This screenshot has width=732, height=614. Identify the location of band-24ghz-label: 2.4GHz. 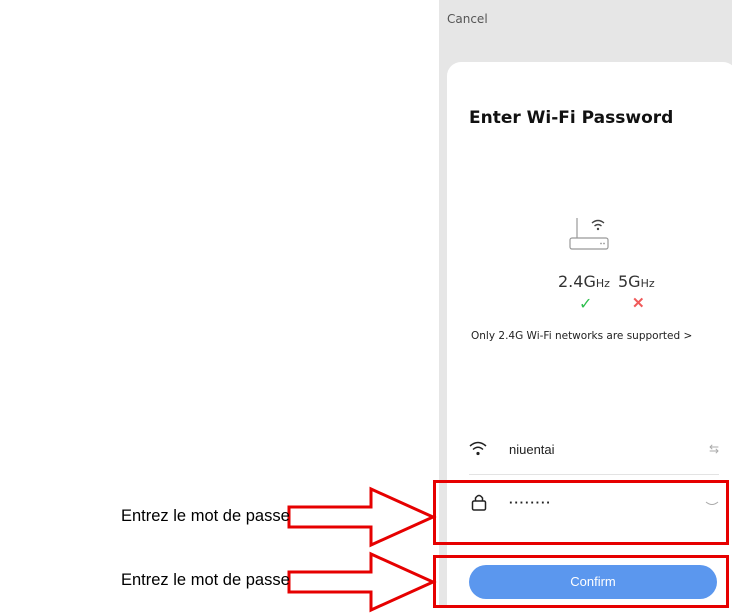
(584, 281).